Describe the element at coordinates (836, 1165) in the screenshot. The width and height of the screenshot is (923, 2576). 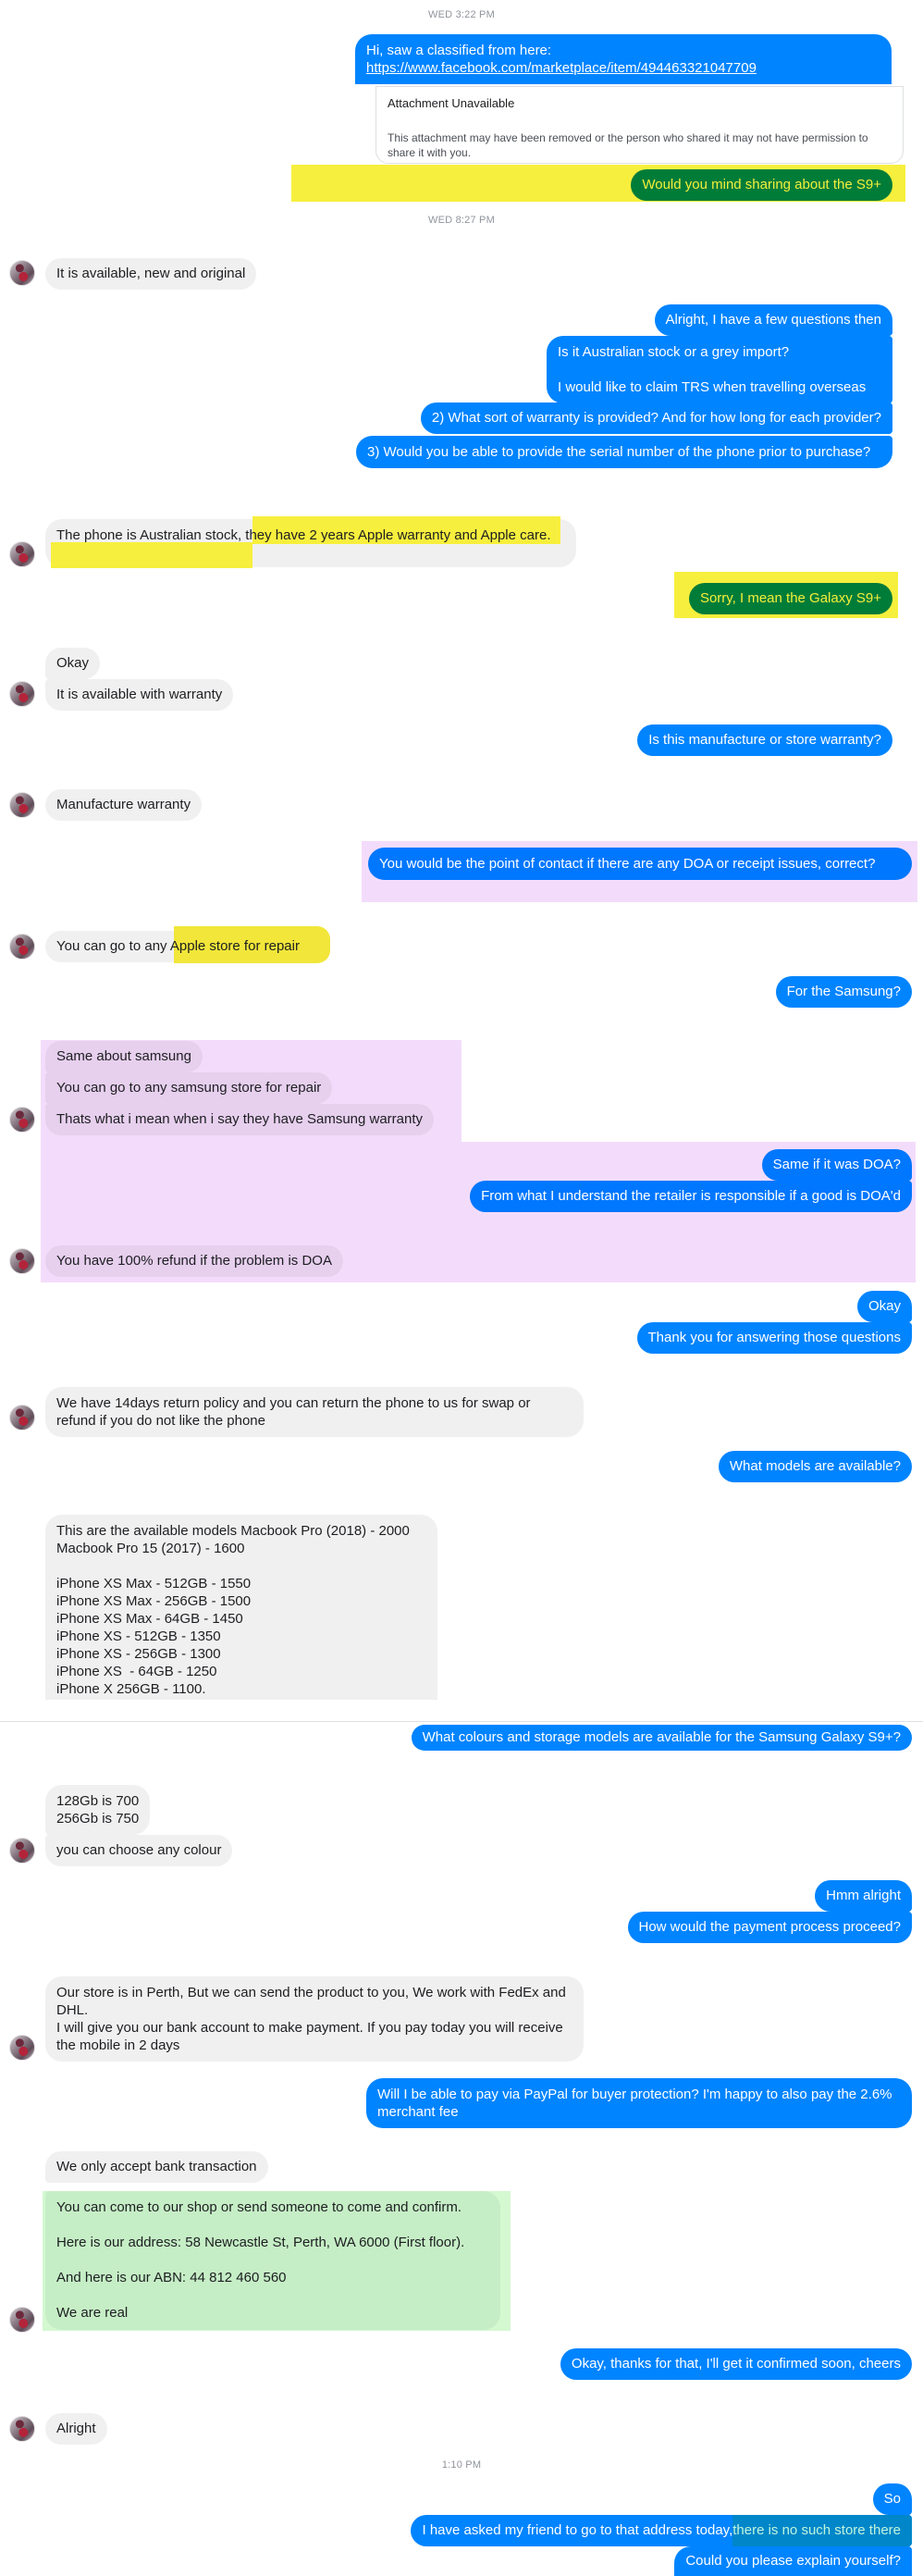
I see `message-outgoing: Same if it was DOA?` at that location.